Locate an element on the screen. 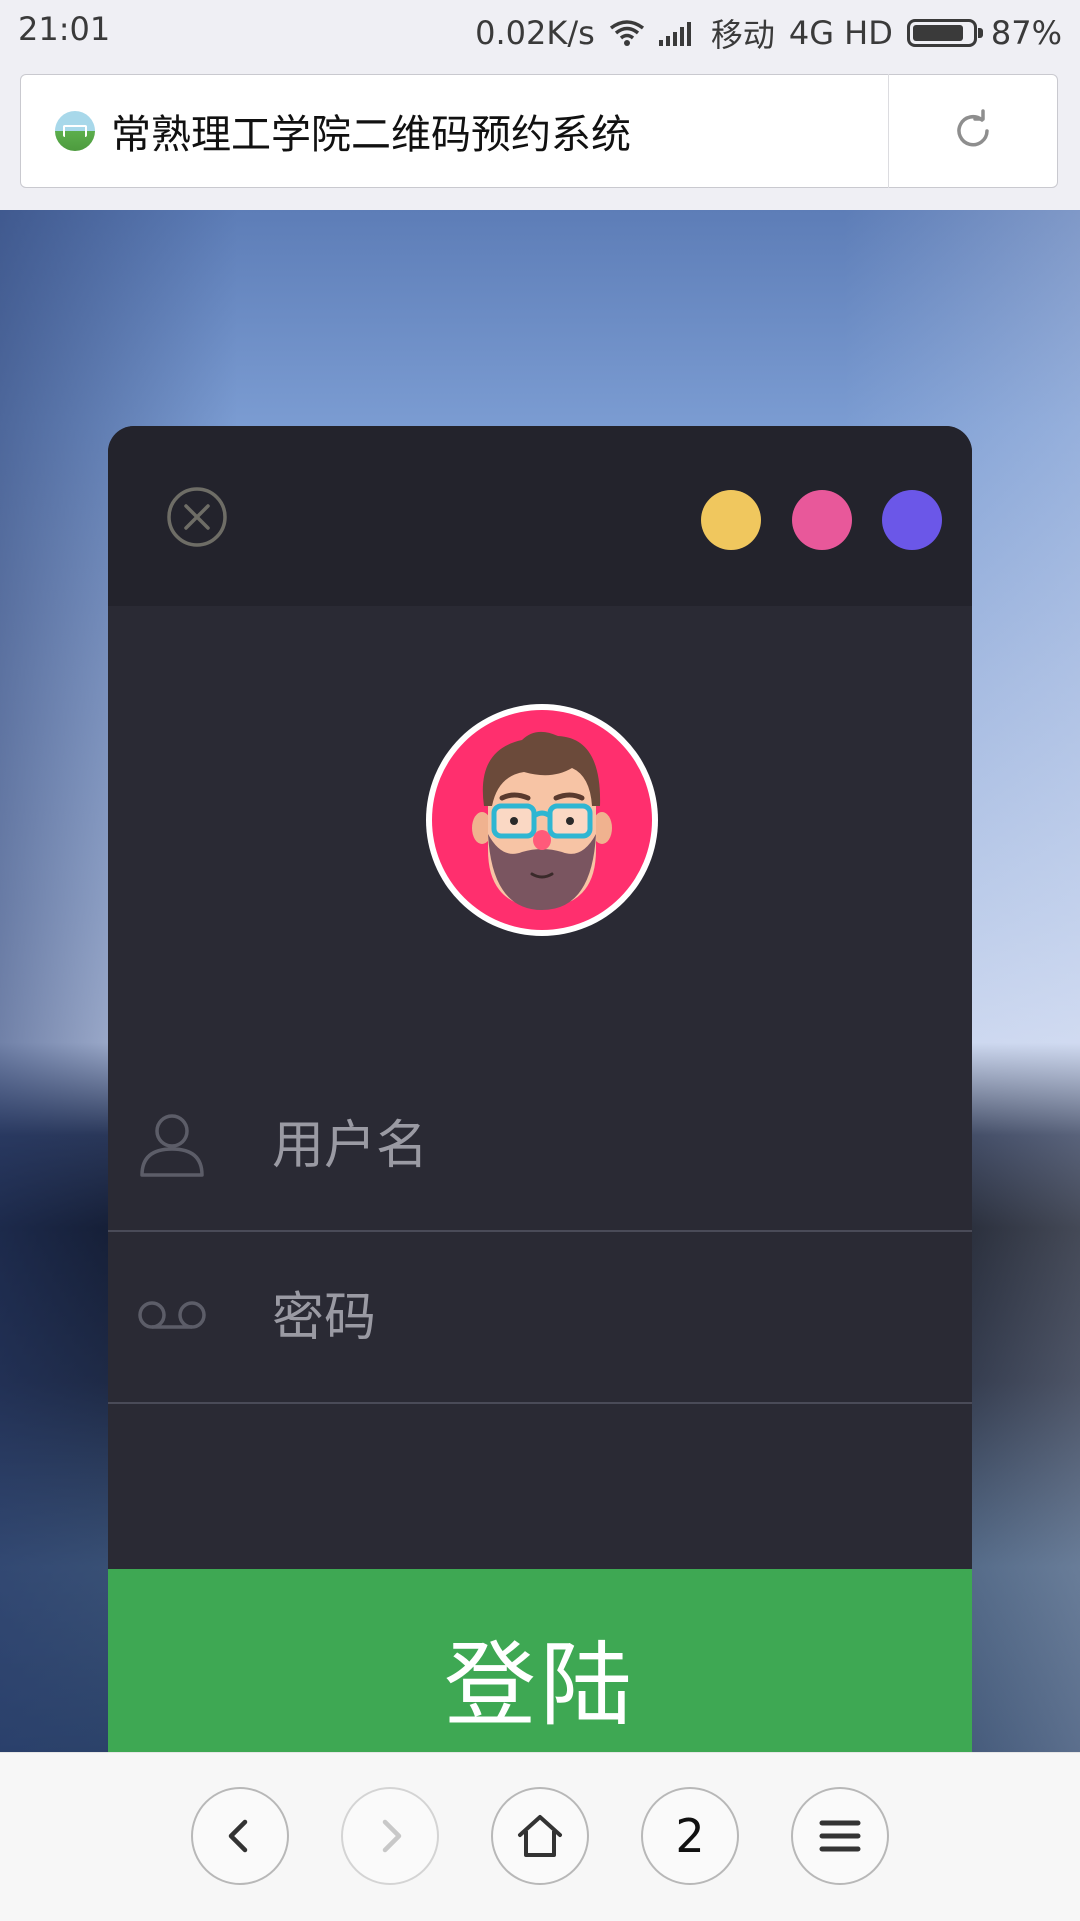 The width and height of the screenshot is (1080, 1921). username-row is located at coordinates (540, 1146).